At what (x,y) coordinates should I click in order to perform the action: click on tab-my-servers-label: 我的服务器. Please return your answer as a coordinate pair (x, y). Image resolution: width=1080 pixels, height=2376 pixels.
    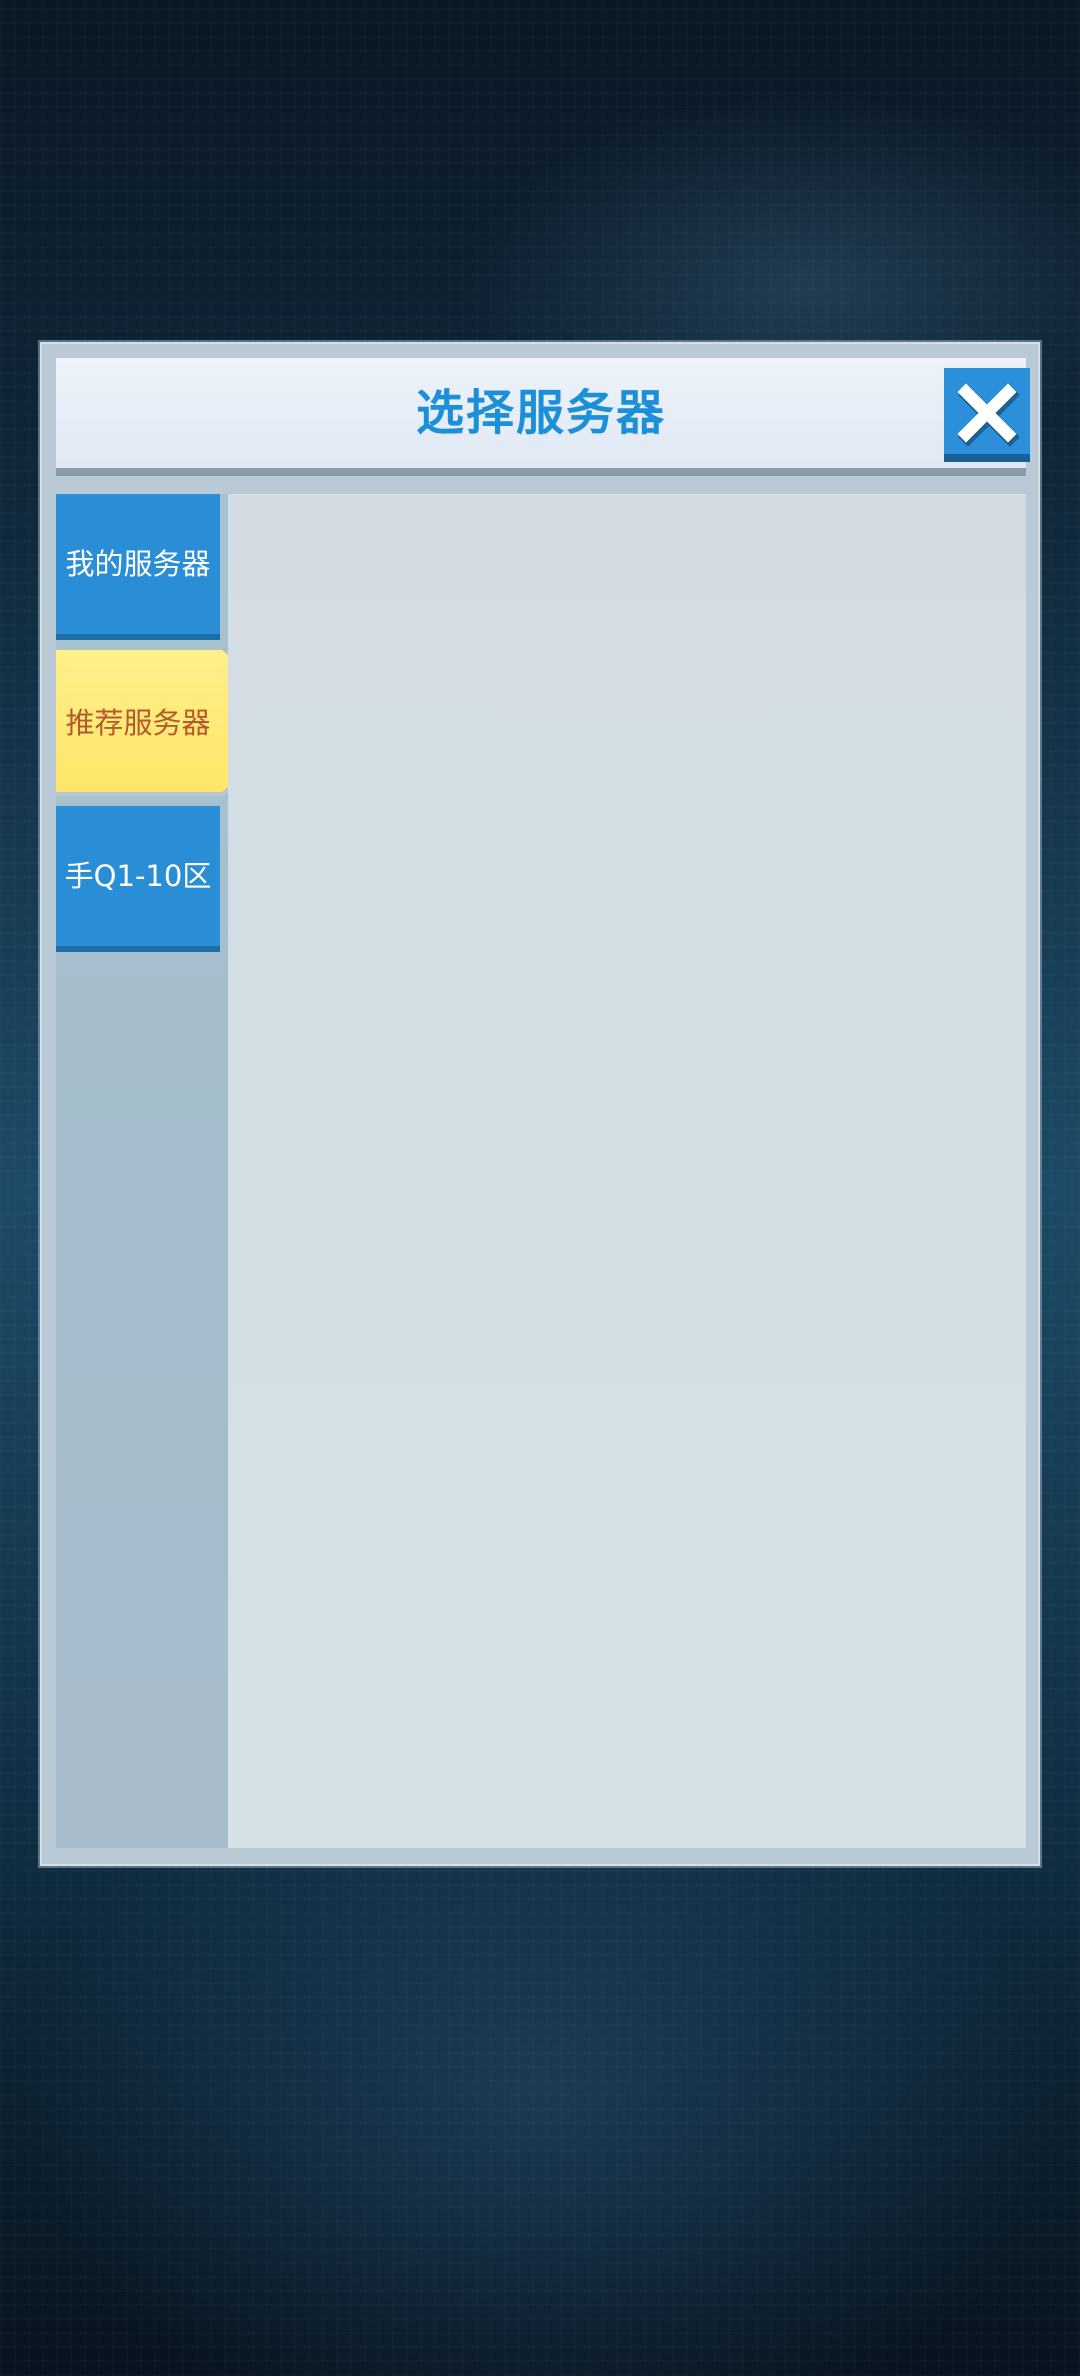
    Looking at the image, I should click on (138, 564).